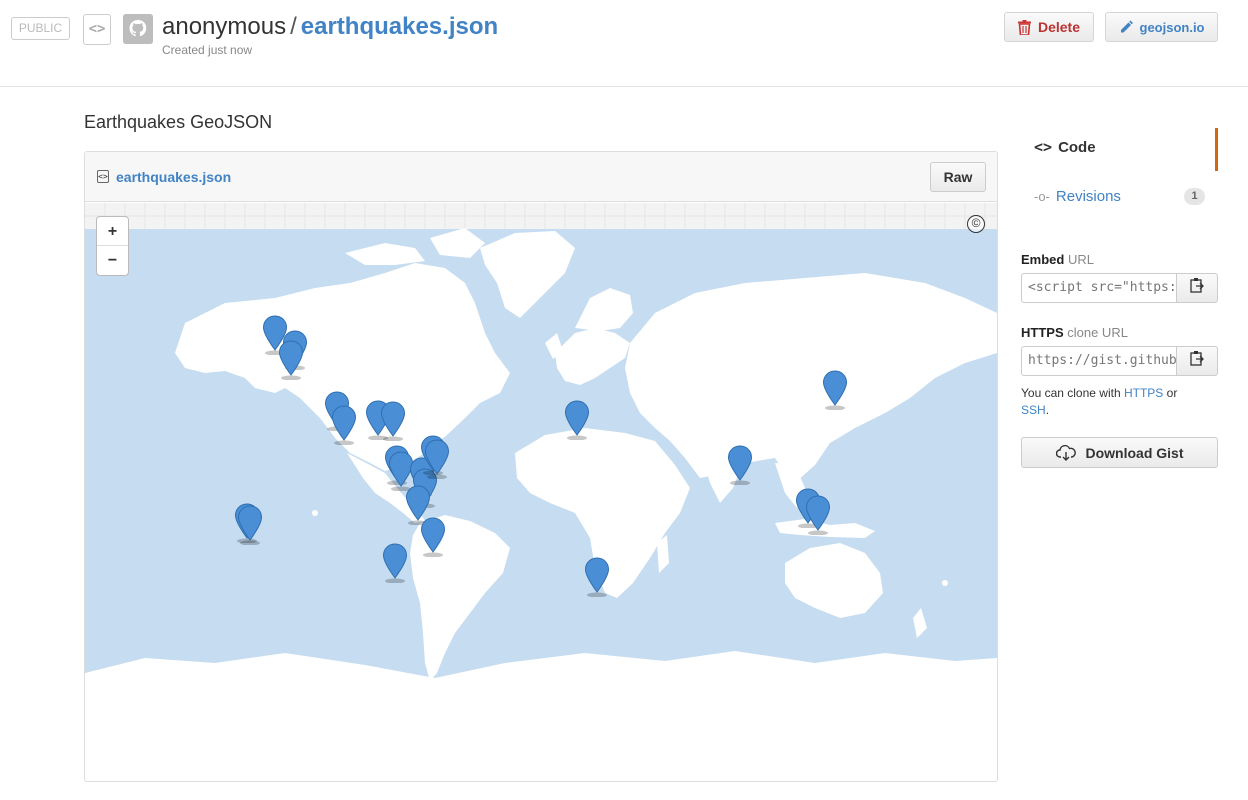 The height and width of the screenshot is (800, 1248). I want to click on download-gist-label: Download Gist, so click(1134, 452).